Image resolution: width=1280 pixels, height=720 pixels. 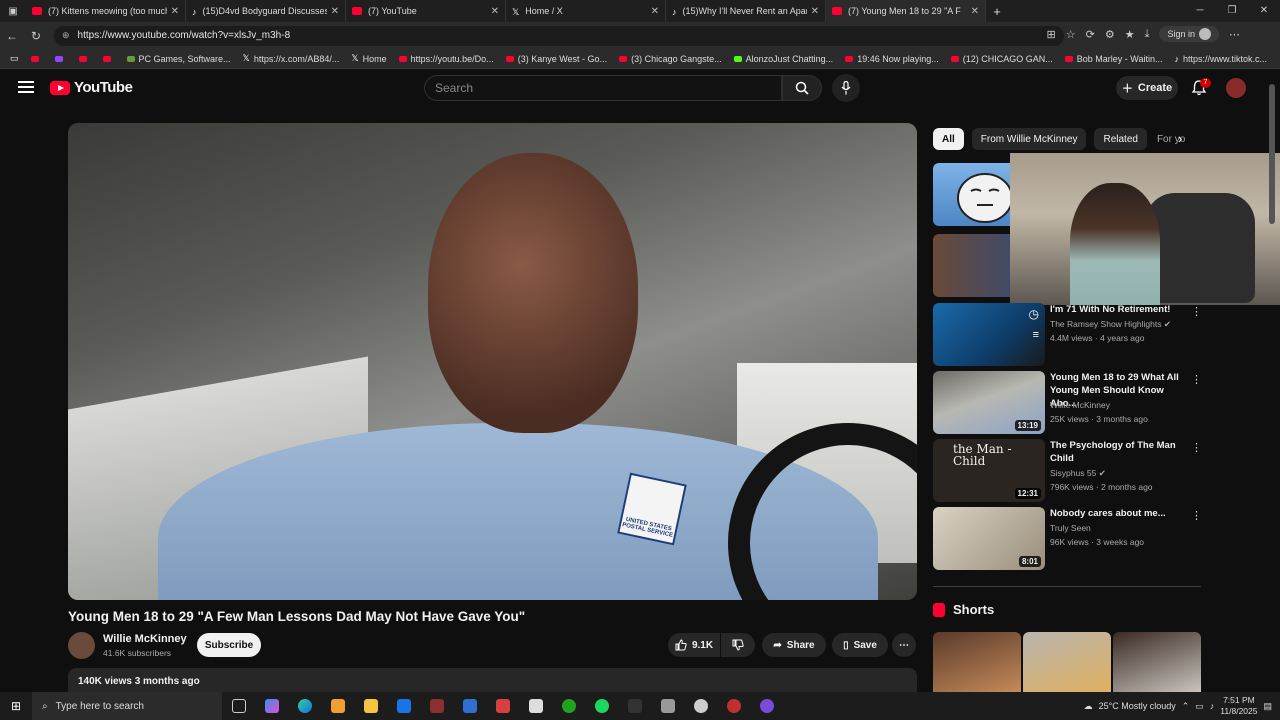 What do you see at coordinates (337, 706) in the screenshot?
I see `microsoft-store-icon` at bounding box center [337, 706].